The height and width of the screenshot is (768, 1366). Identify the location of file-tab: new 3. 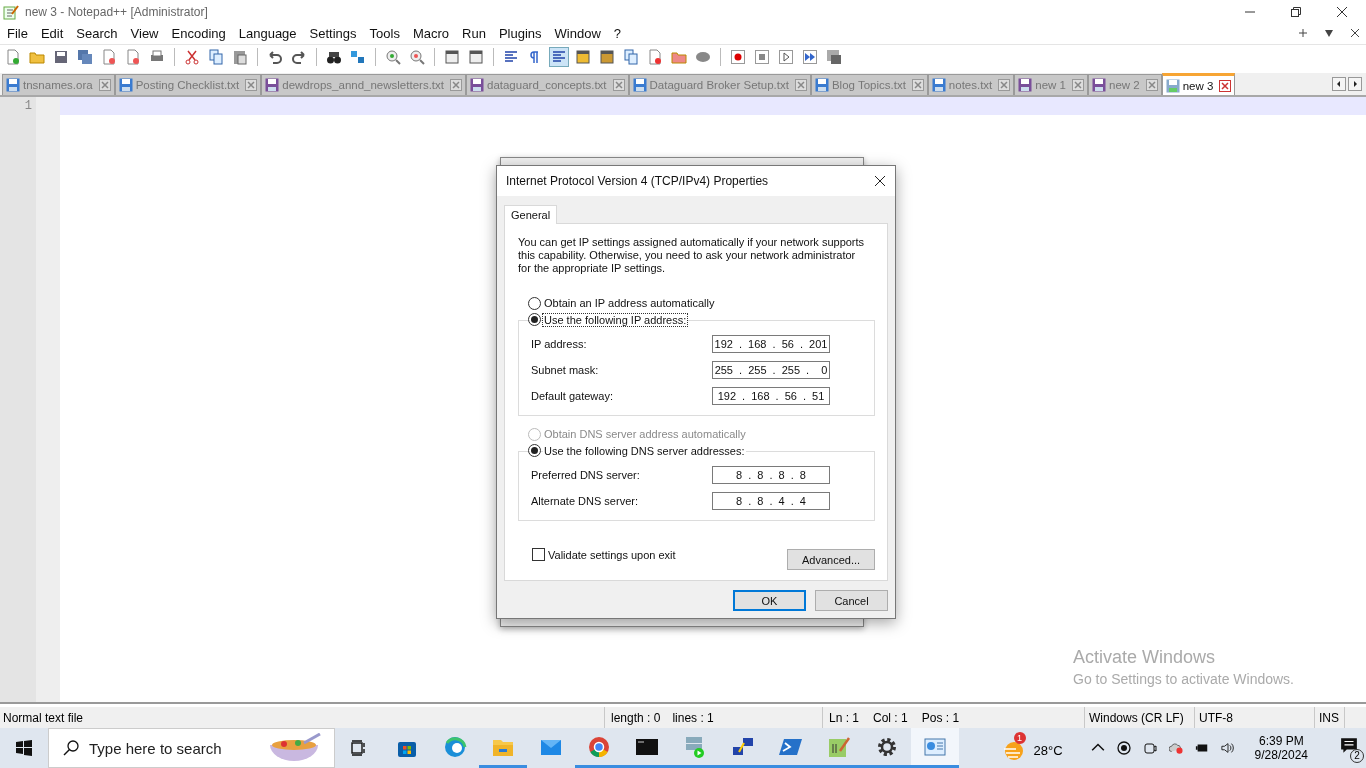
(1198, 84).